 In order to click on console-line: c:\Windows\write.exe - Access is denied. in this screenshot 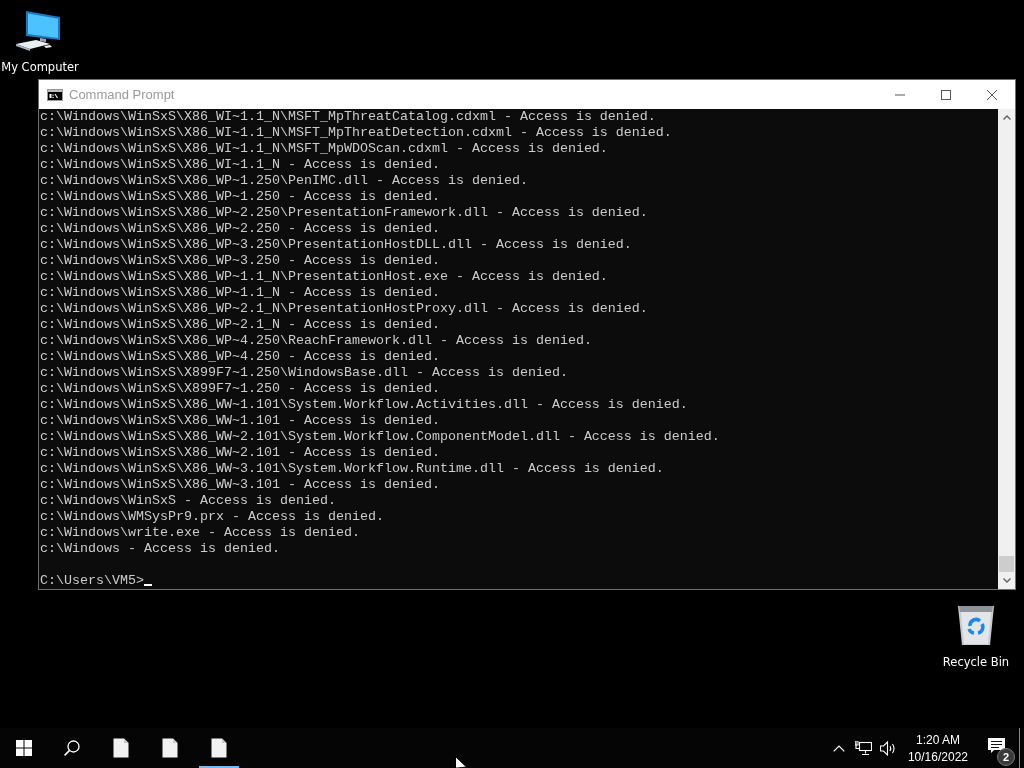, I will do `click(200, 533)`.